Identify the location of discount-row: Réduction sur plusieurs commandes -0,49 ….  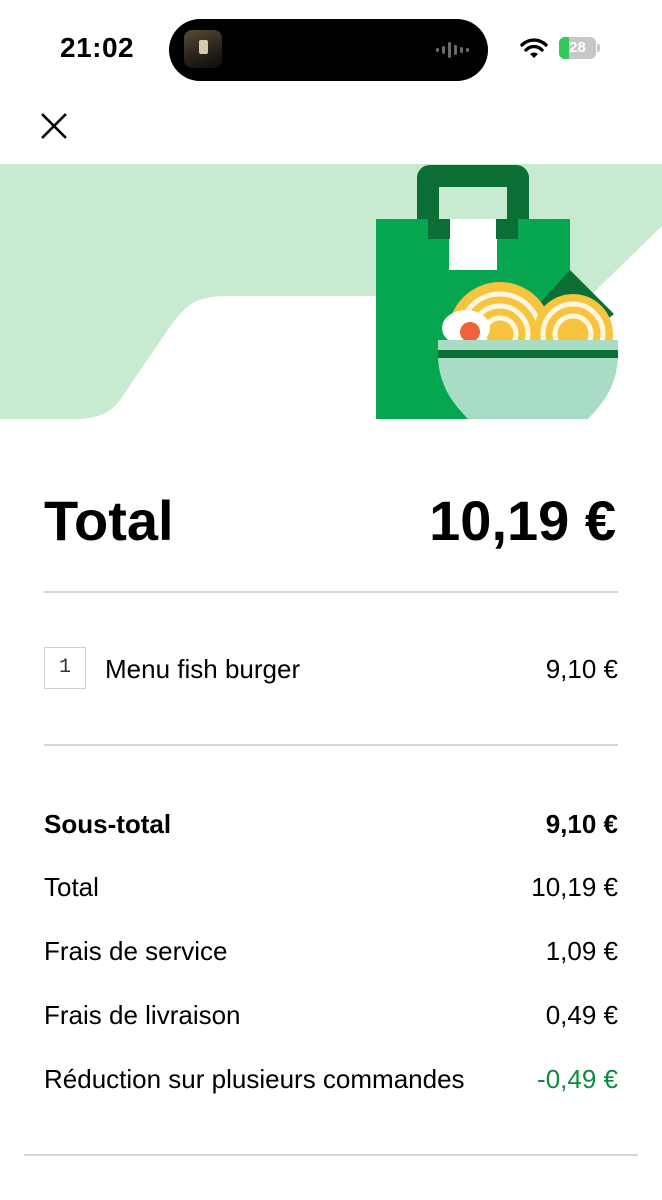
(331, 1079).